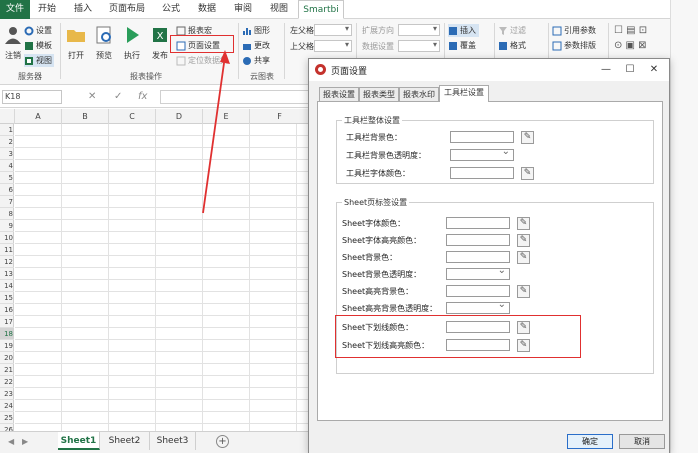 The height and width of the screenshot is (453, 698). I want to click on name-box: K18, so click(32, 97).